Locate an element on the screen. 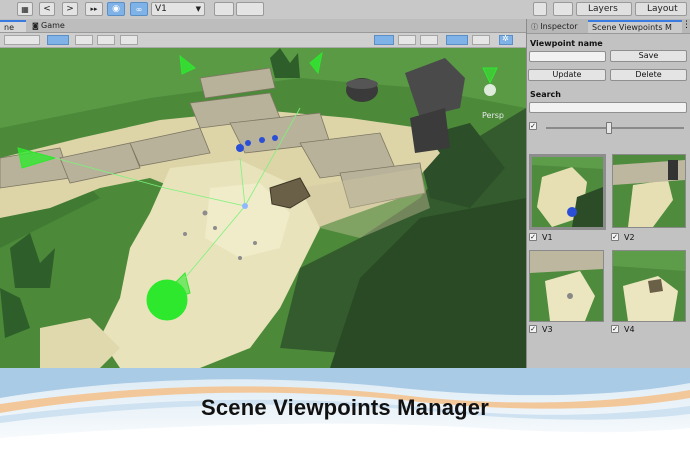 The image size is (690, 460). visibility-toggle: ◉ is located at coordinates (116, 9).